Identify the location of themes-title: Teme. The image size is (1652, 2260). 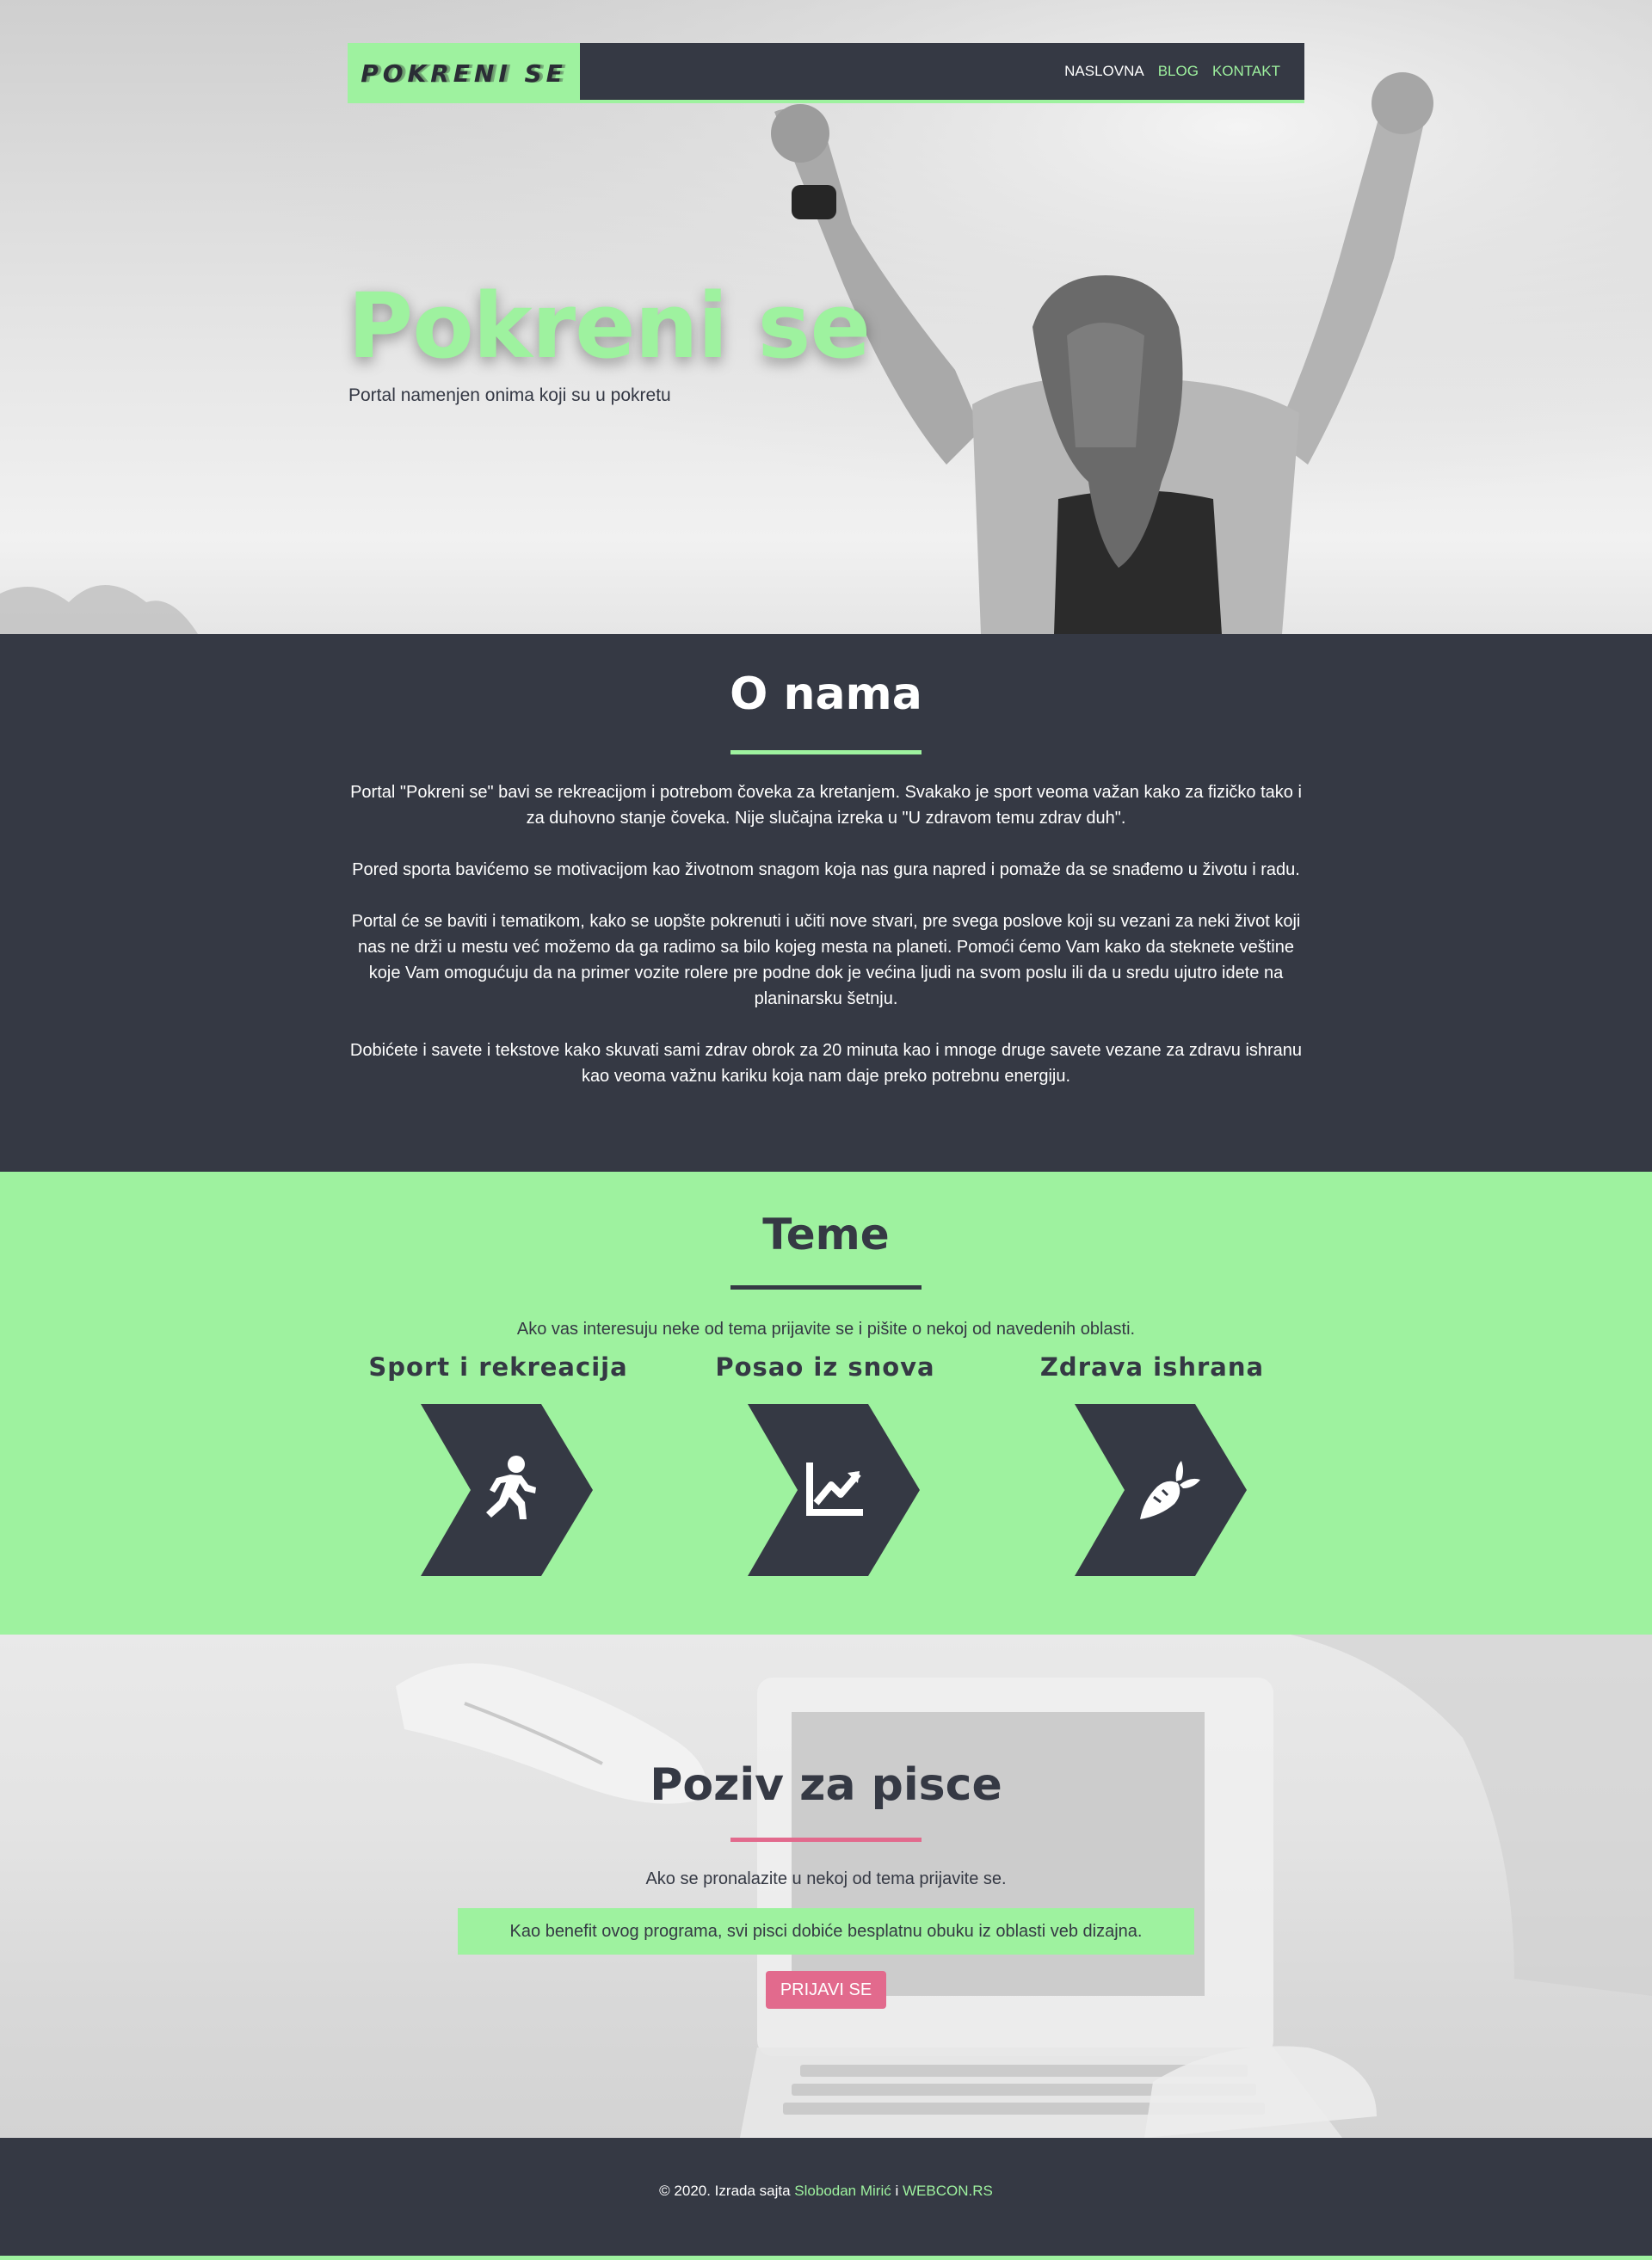
(826, 1234).